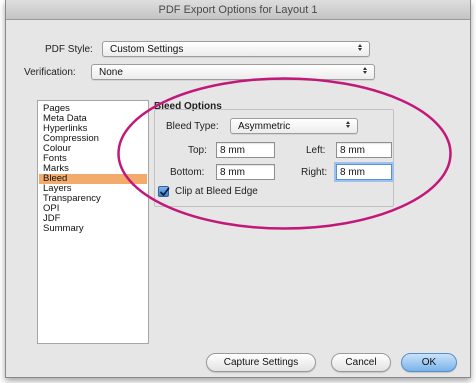  Describe the element at coordinates (361, 362) in the screenshot. I see `cancel-button: Cancel` at that location.